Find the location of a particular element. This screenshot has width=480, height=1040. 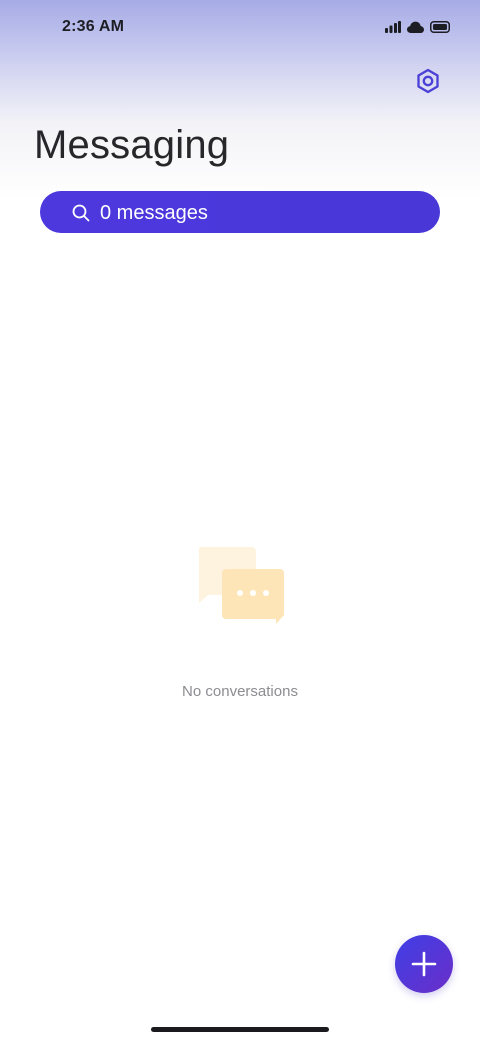

search-label: 0 messages is located at coordinates (154, 213).